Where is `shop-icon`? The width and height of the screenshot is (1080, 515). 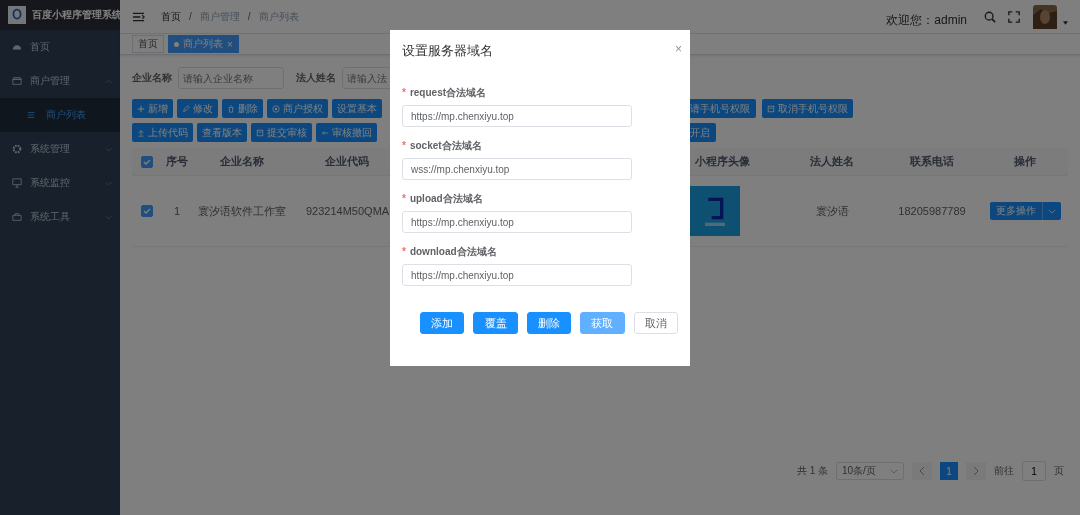
shop-icon is located at coordinates (17, 81).